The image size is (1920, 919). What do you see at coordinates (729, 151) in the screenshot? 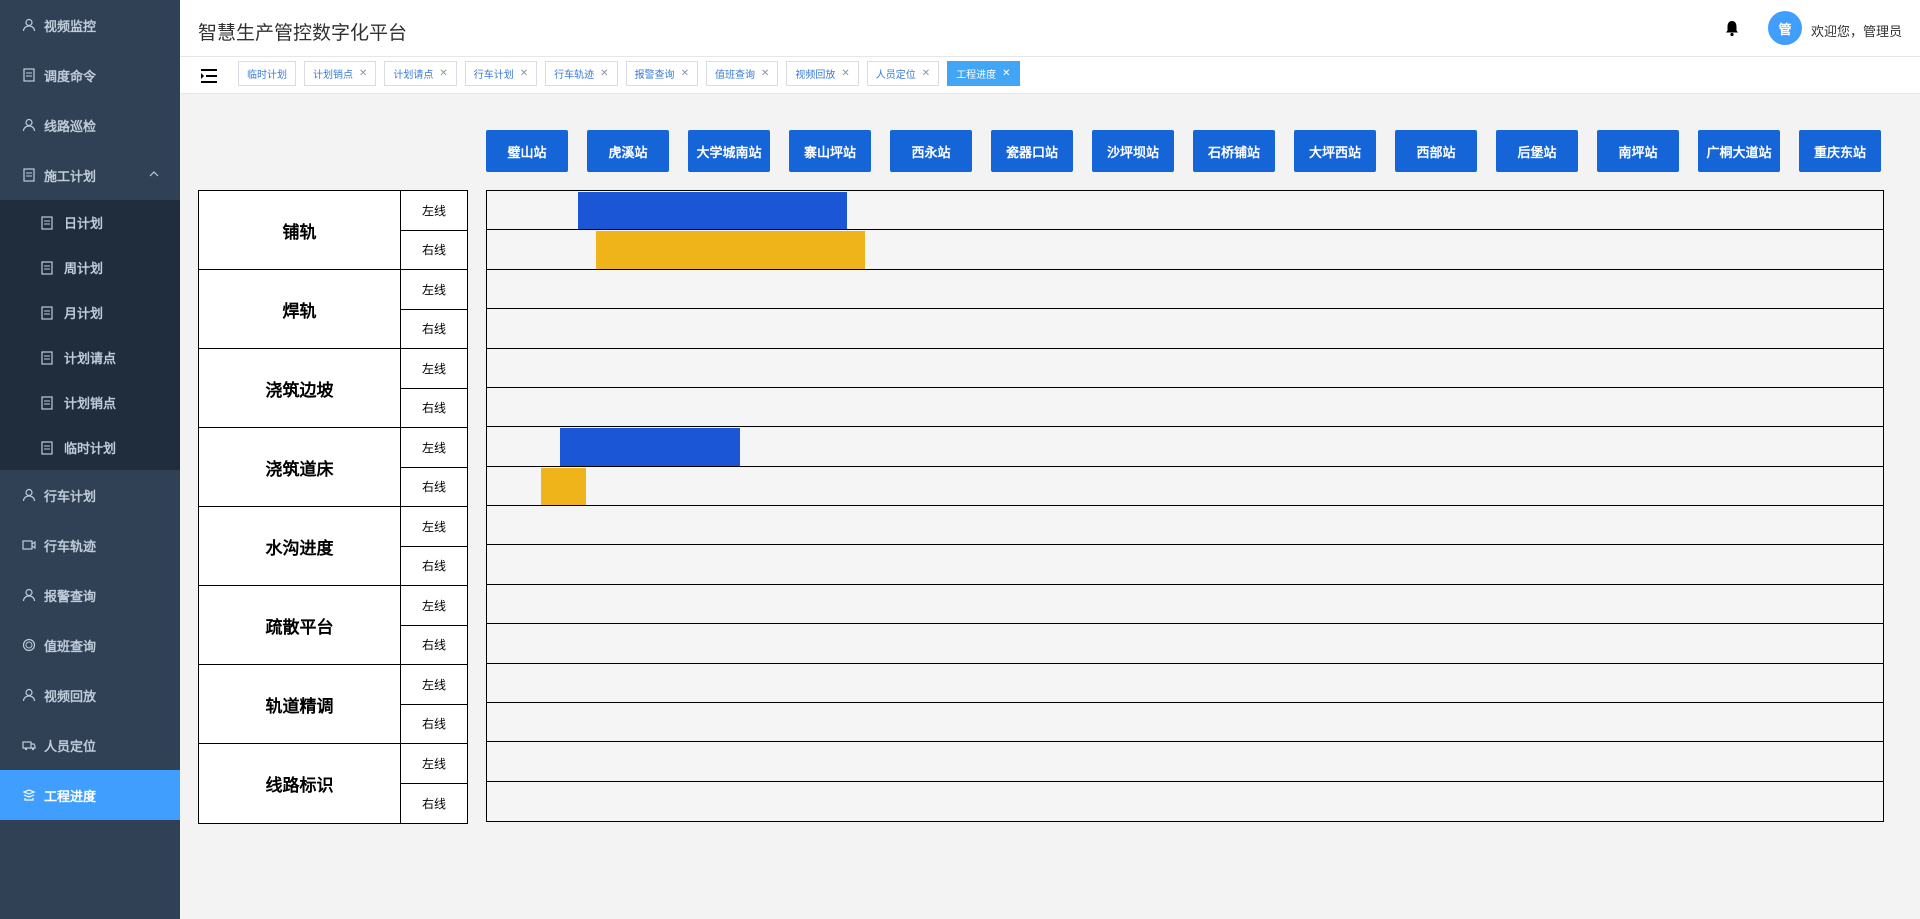
I see `station-button: 大学城南站` at bounding box center [729, 151].